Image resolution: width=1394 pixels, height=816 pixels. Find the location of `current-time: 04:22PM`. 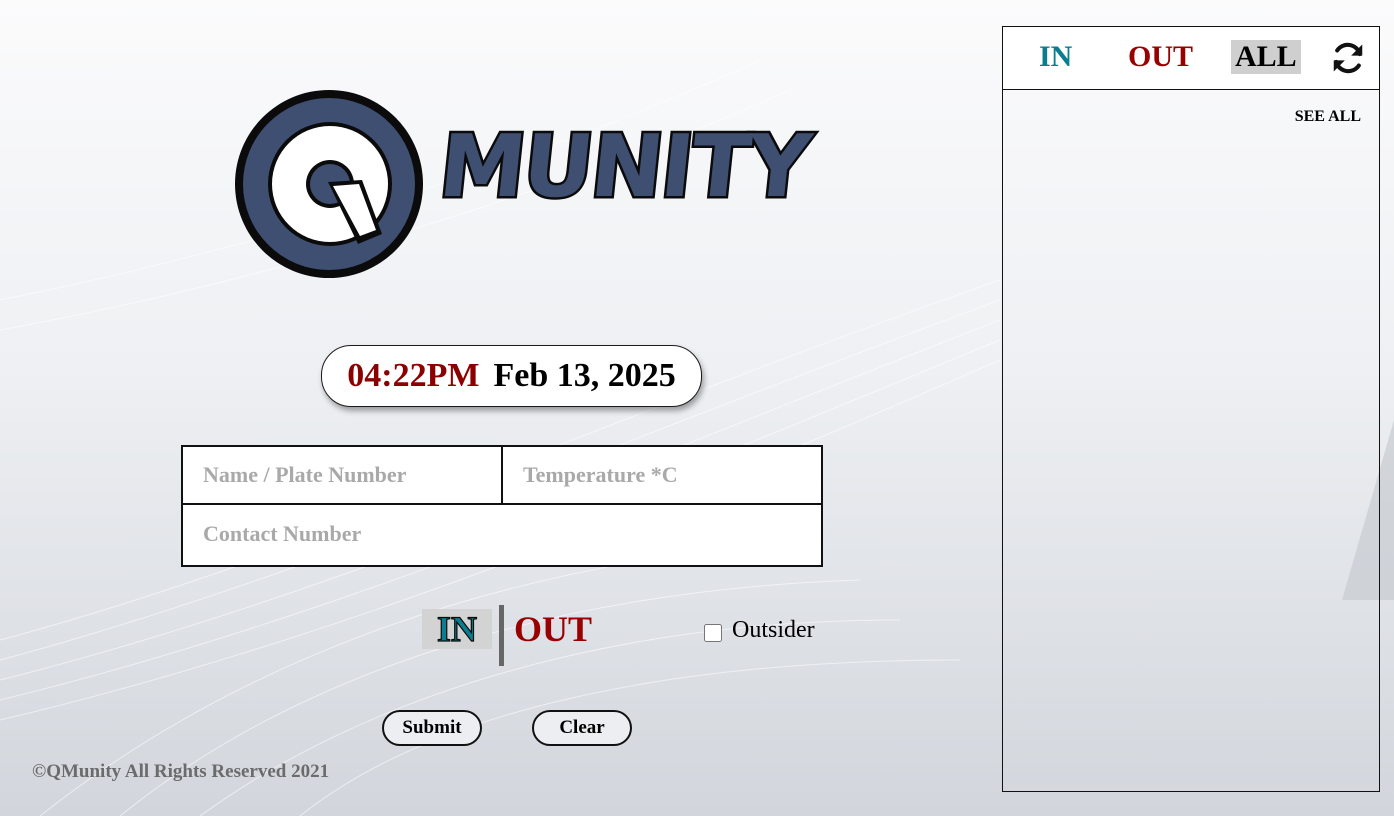

current-time: 04:22PM is located at coordinates (413, 375).